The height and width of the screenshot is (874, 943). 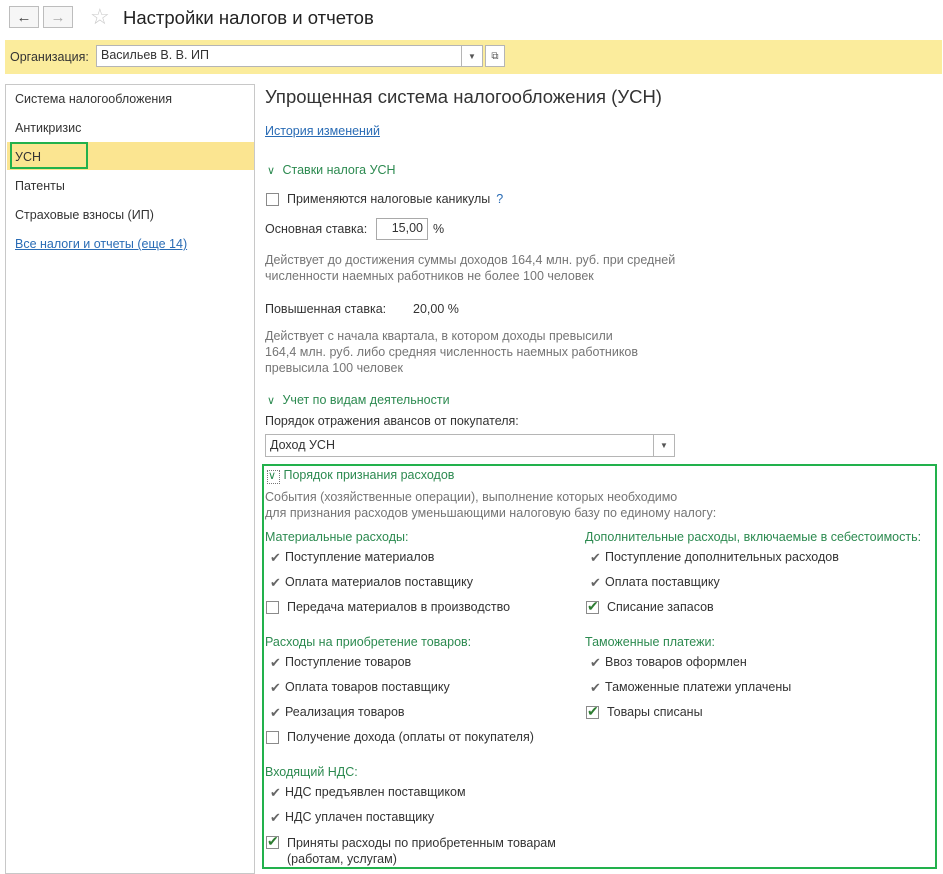 What do you see at coordinates (463, 96) in the screenshot?
I see `page-heading: Упрощенная система налогообложения (УСН)` at bounding box center [463, 96].